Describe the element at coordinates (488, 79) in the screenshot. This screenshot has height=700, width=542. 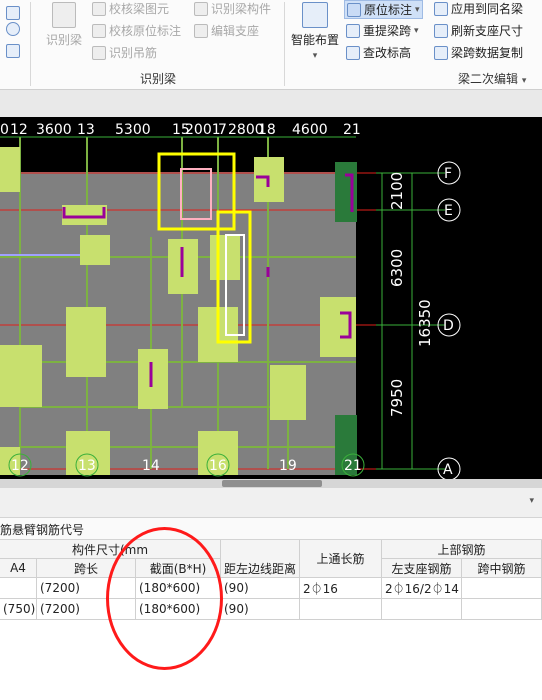
I see `group-secondary-edit-label: 梁二次编辑` at that location.